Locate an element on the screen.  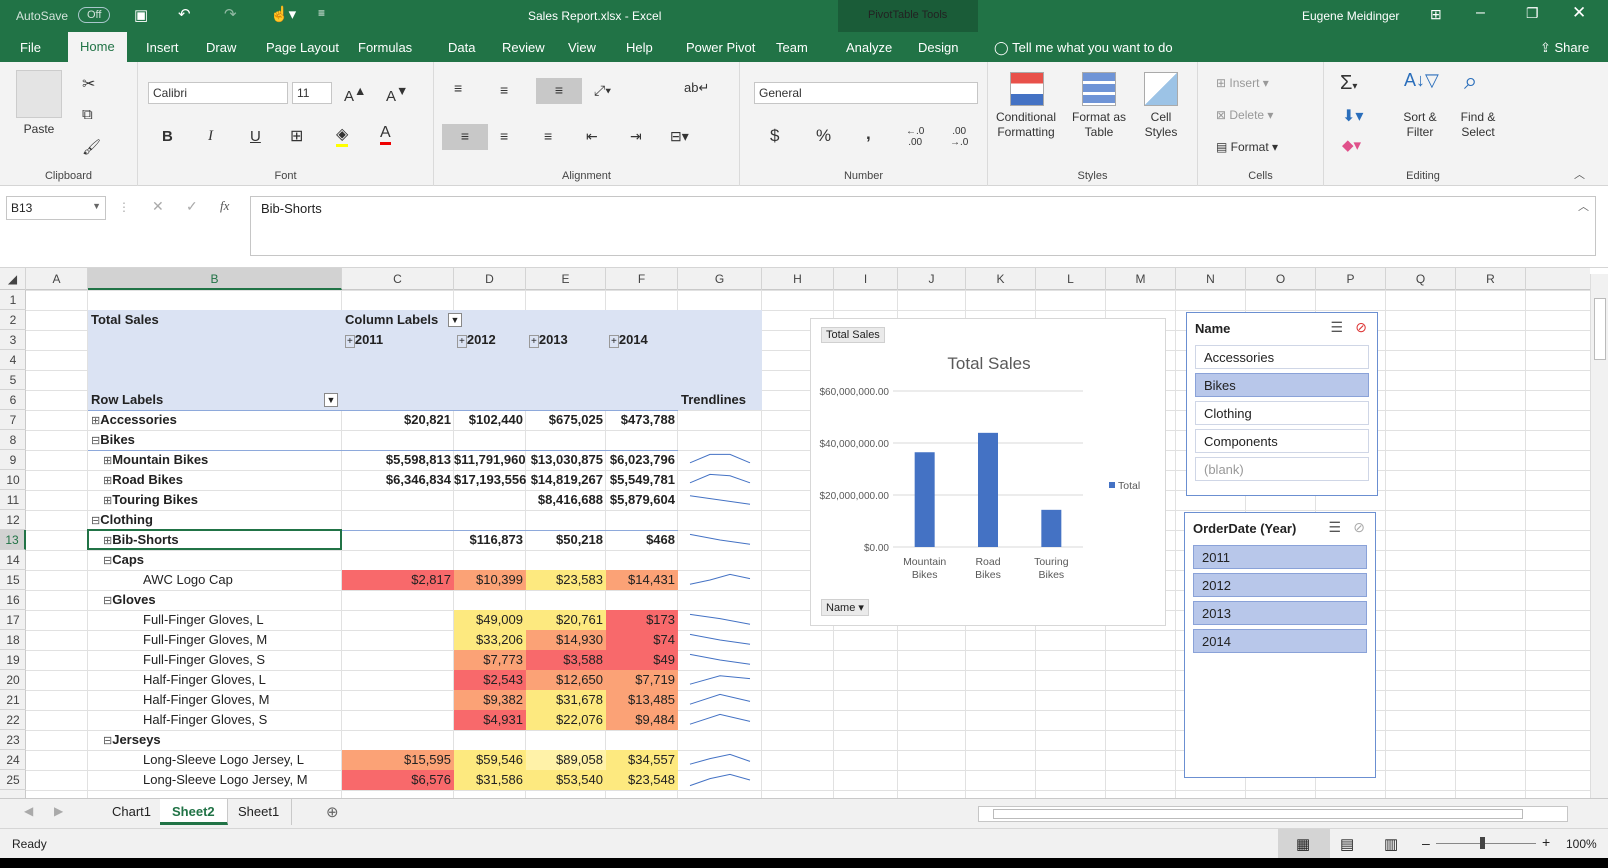
font-color-icon: A is located at coordinates (385, 134).